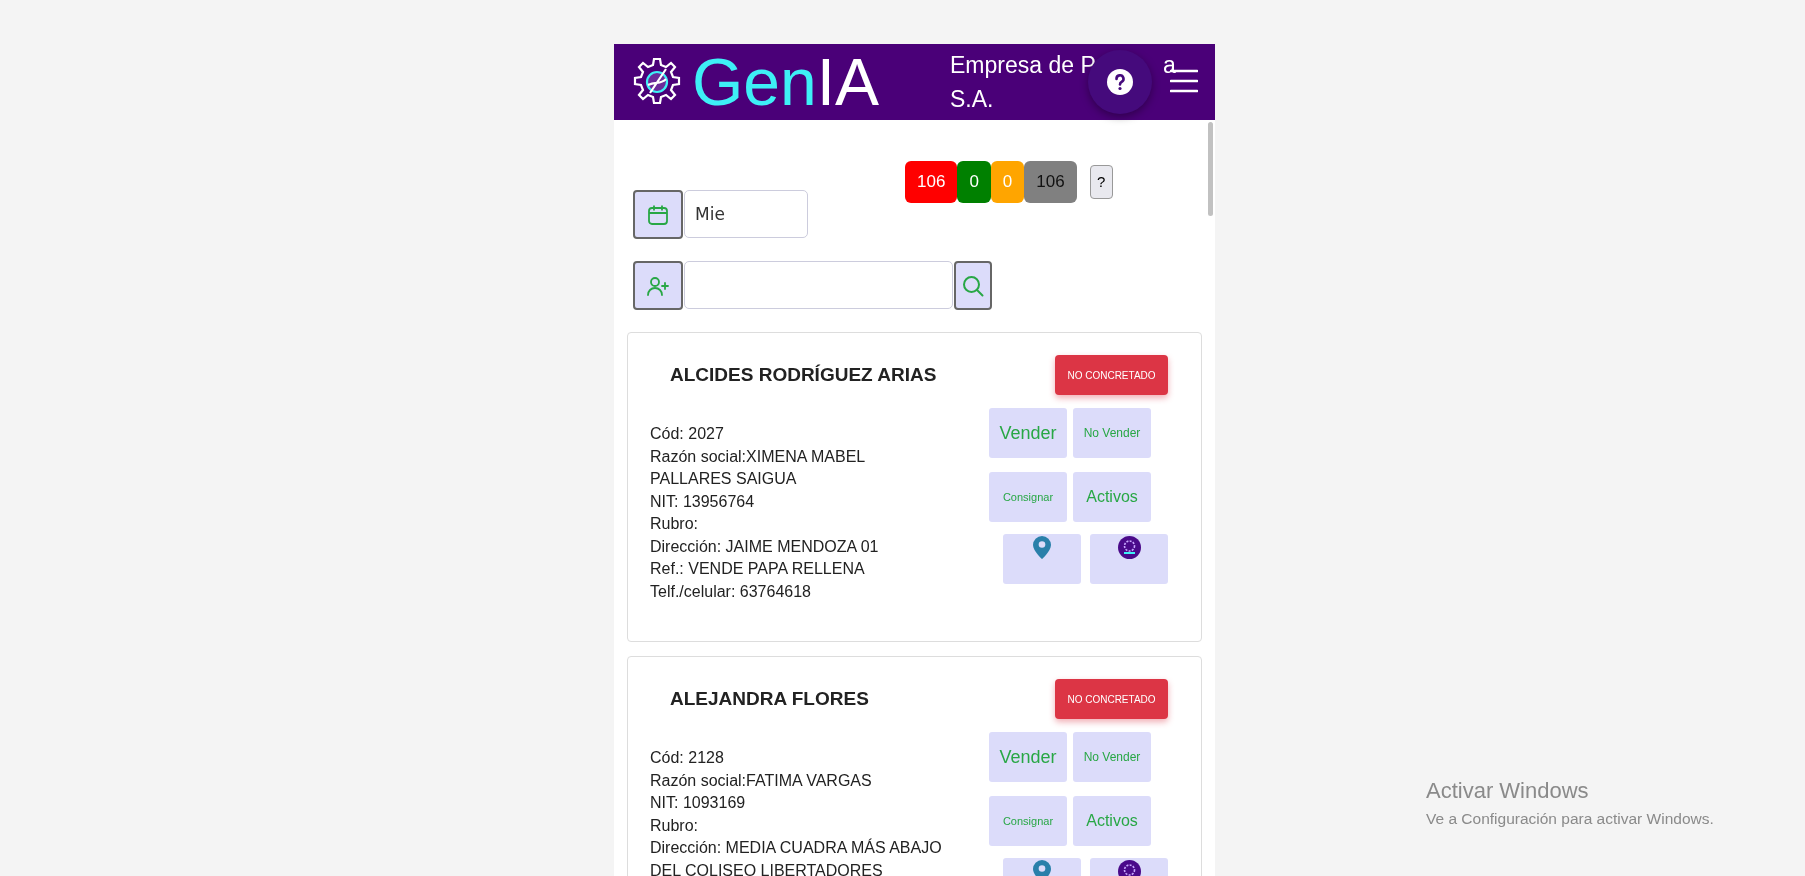  What do you see at coordinates (1210, 169) in the screenshot?
I see `scrollbar-thumb` at bounding box center [1210, 169].